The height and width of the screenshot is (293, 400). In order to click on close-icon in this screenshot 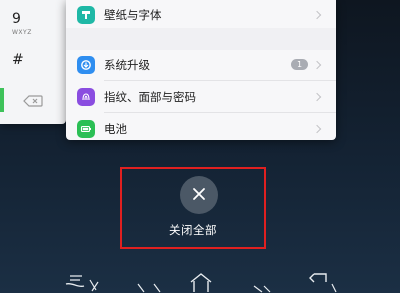, I will do `click(199, 195)`.